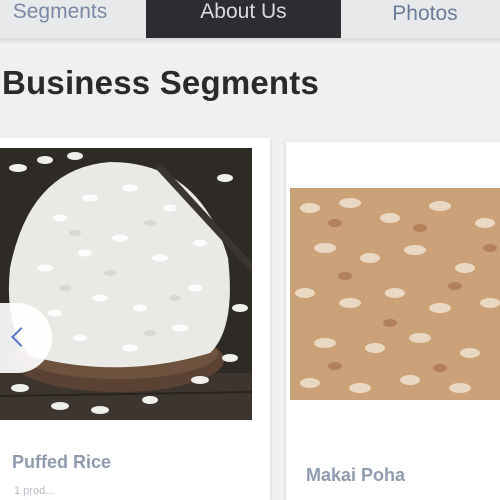 Image resolution: width=500 pixels, height=500 pixels. I want to click on nav-divider, so click(250, 41).